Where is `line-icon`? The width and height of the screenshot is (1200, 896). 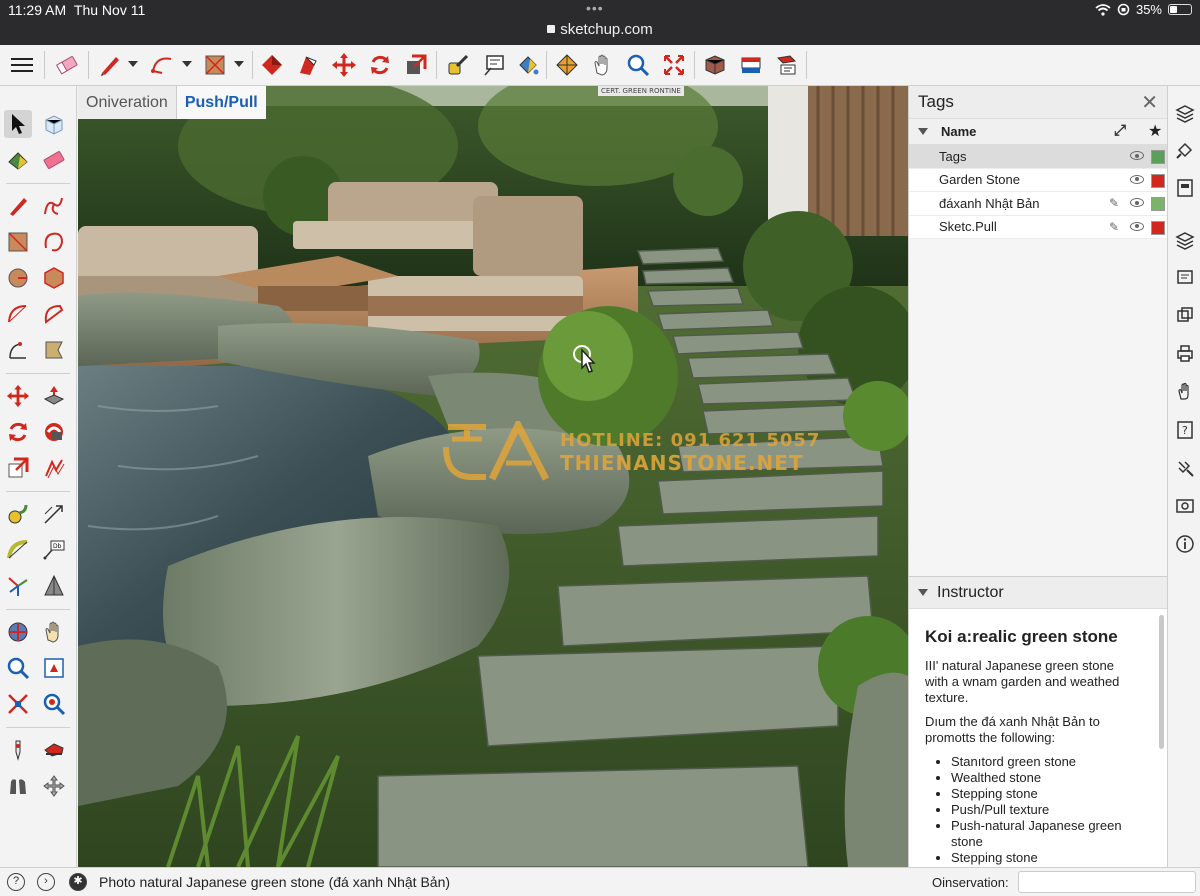
line-icon is located at coordinates (18, 206).